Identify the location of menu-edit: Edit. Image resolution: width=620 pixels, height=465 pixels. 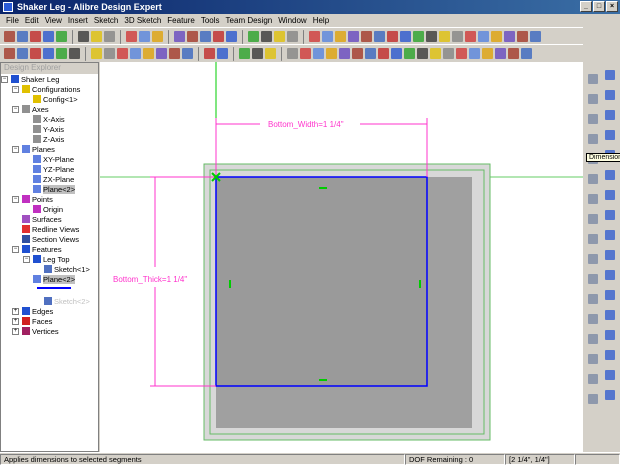
(32, 20).